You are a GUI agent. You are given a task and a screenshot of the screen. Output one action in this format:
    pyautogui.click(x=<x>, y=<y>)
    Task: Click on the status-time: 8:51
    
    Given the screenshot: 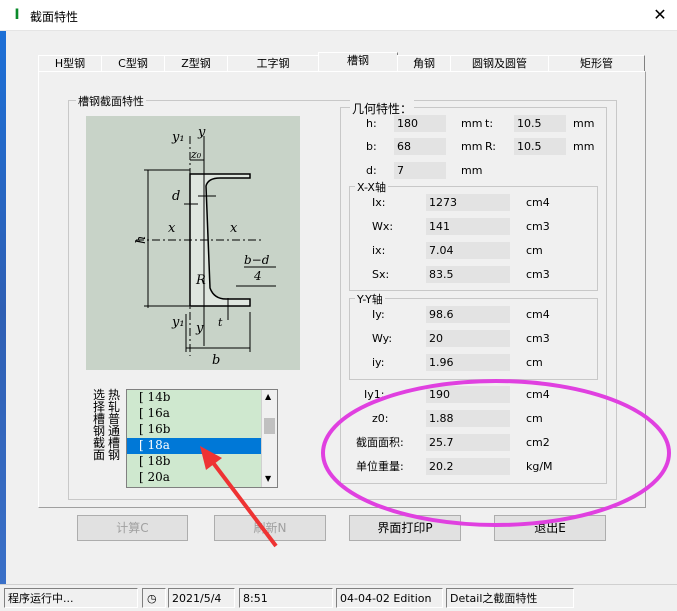 What is the action you would take?
    pyautogui.click(x=286, y=598)
    